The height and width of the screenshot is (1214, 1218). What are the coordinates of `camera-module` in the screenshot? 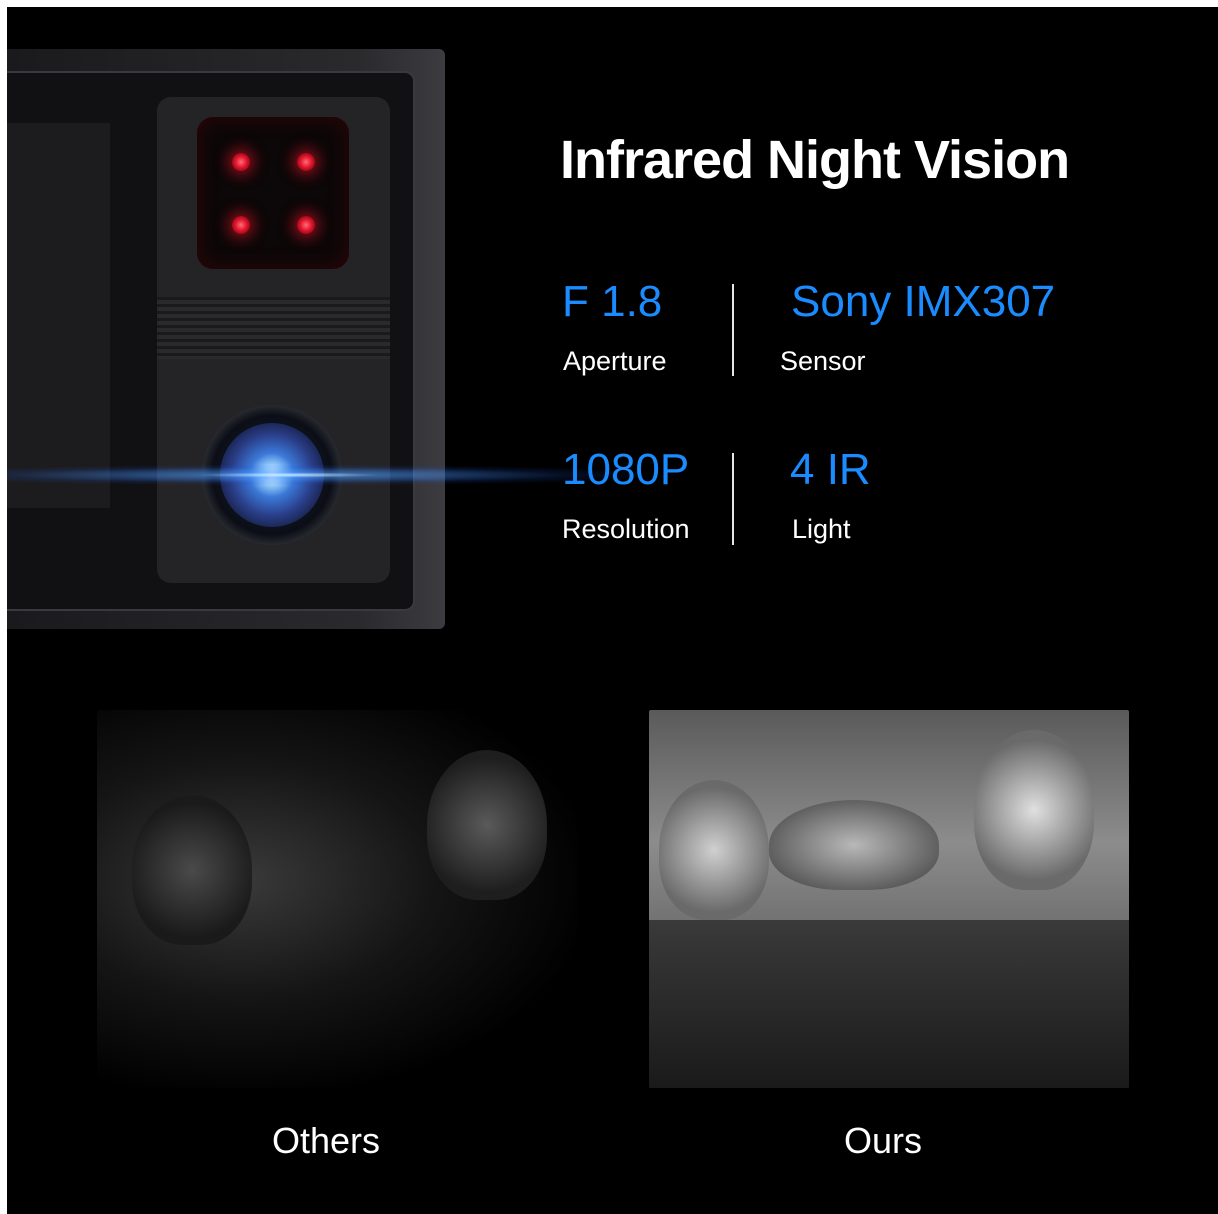 It's located at (273, 340).